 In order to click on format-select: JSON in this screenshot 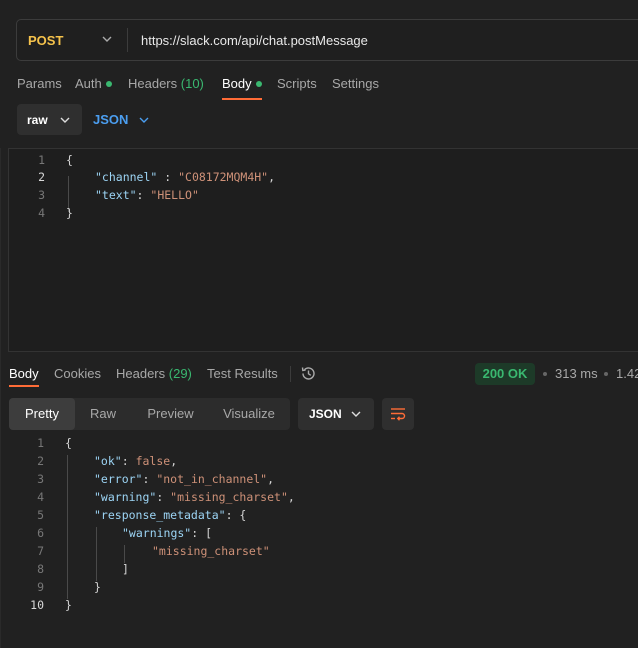, I will do `click(110, 119)`.